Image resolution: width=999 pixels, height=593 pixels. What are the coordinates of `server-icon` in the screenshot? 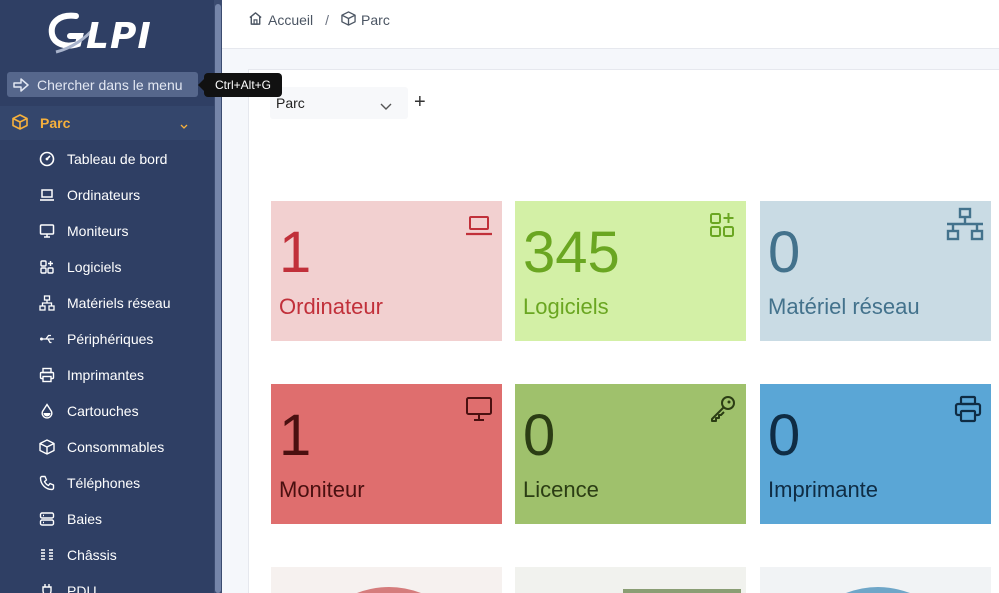 It's located at (46, 519).